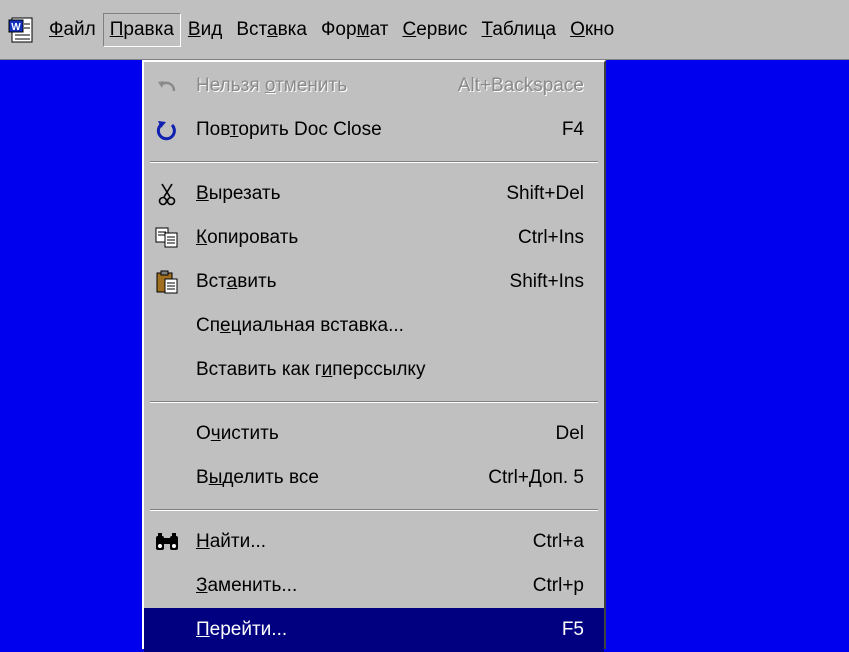 This screenshot has height=652, width=849. Describe the element at coordinates (592, 30) in the screenshot. I see `menubar-item-7: Окно` at that location.